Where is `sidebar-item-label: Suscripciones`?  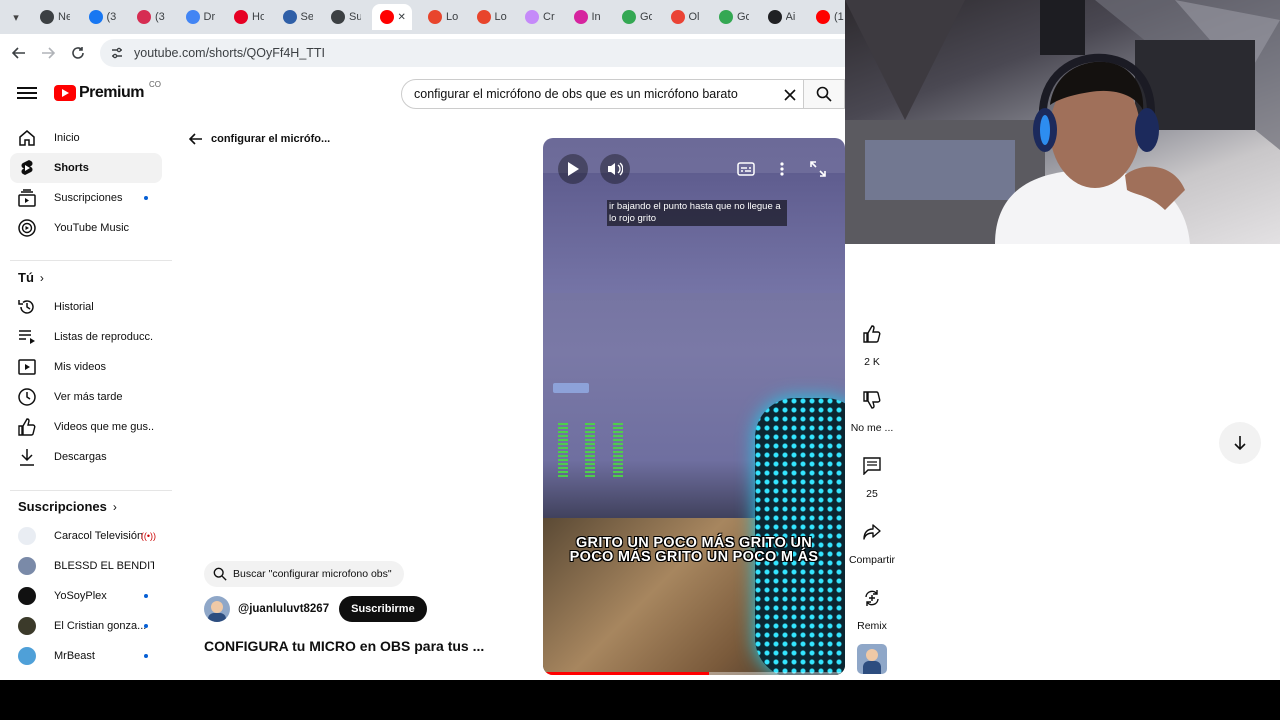 sidebar-item-label: Suscripciones is located at coordinates (88, 198).